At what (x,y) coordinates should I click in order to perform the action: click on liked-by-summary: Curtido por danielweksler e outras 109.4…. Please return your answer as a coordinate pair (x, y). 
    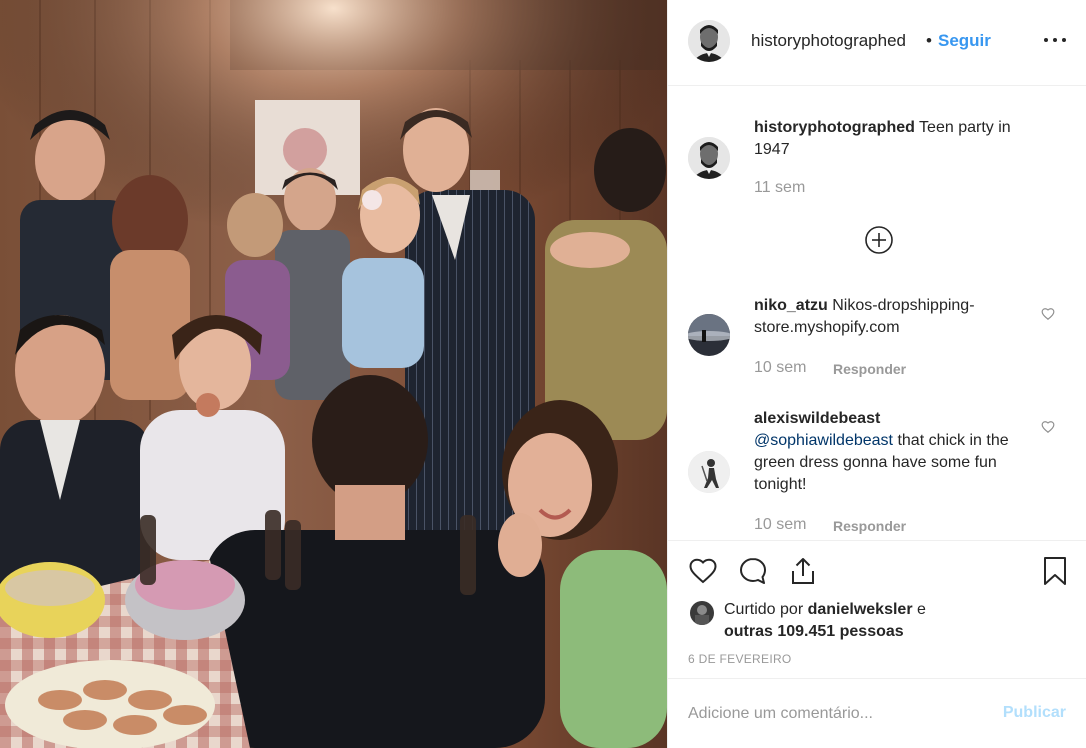
    Looking at the image, I should click on (874, 621).